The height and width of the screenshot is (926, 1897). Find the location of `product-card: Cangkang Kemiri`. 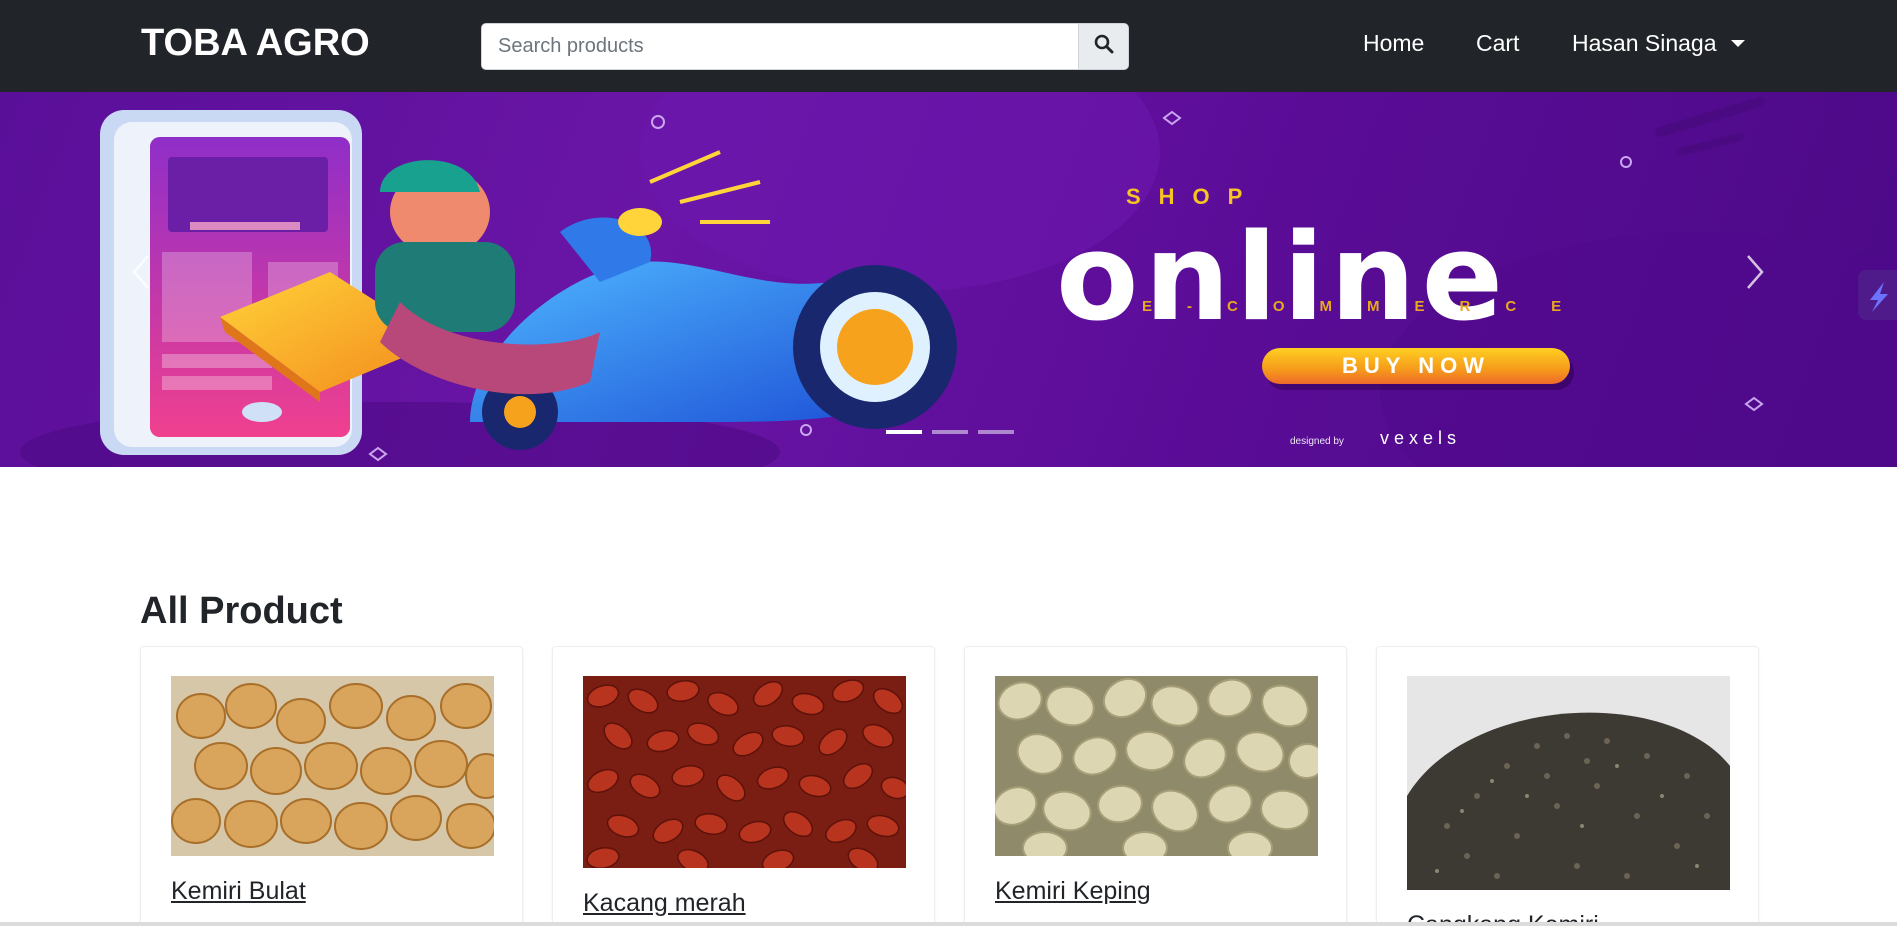

product-card: Cangkang Kemiri is located at coordinates (1567, 786).